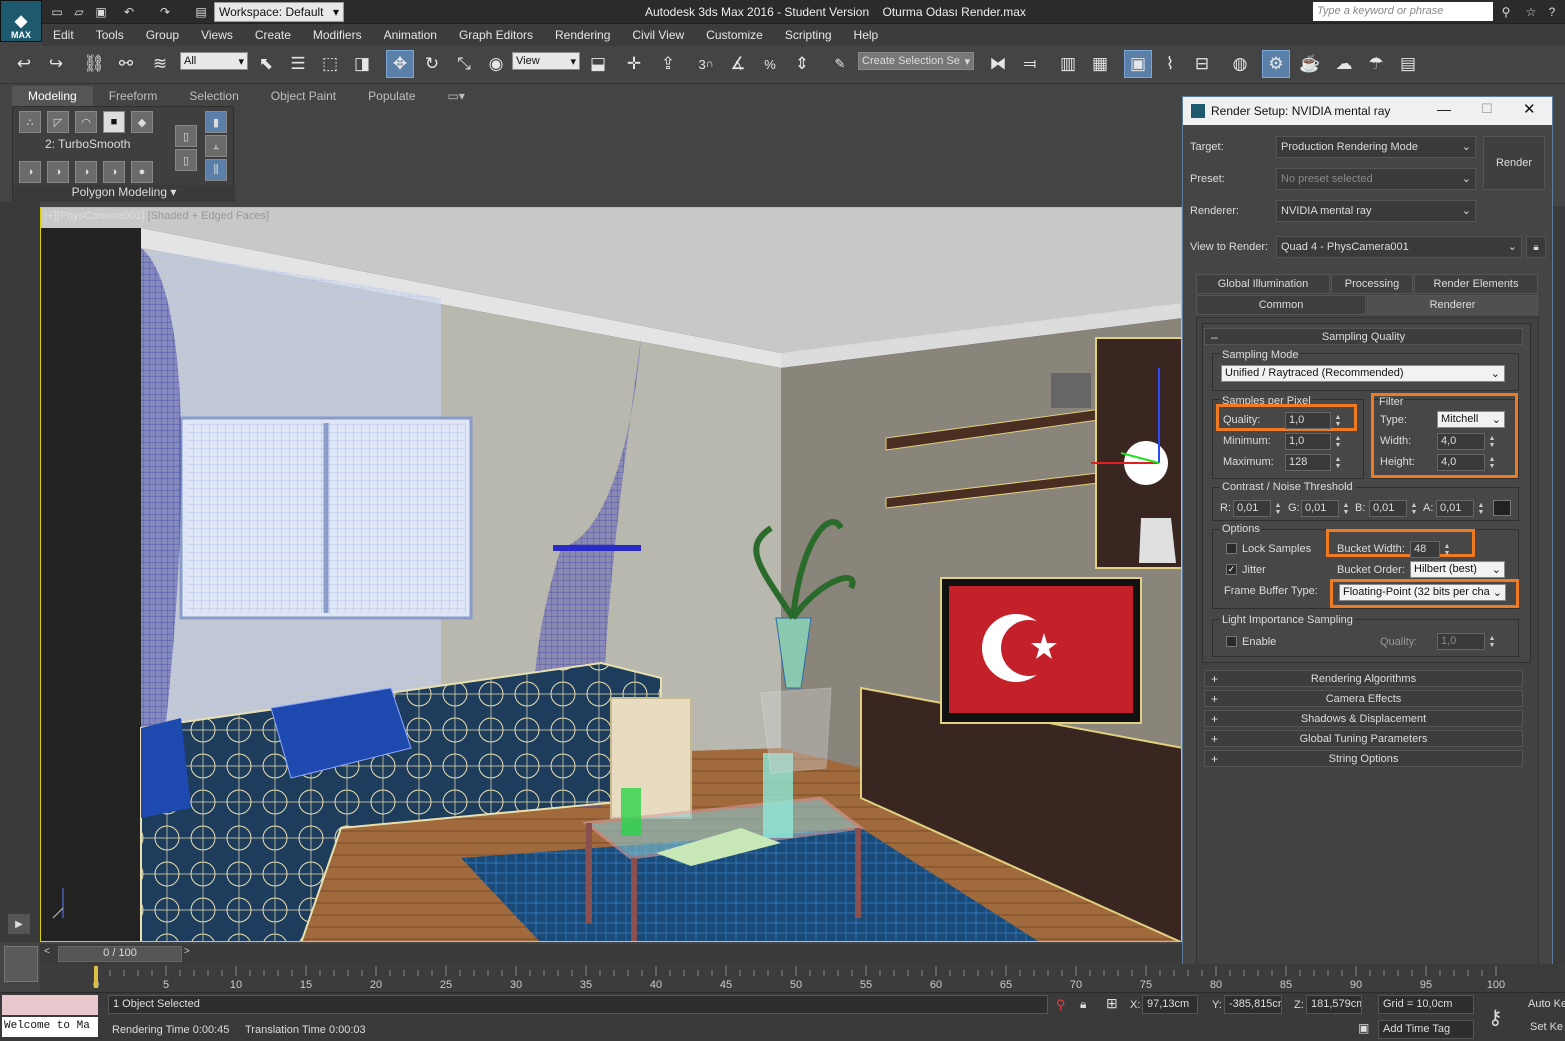  Describe the element at coordinates (1367, 111) in the screenshot. I see `dialog-title-bar: Render Setup: NVIDIA mental ray — ☐ ✕` at that location.